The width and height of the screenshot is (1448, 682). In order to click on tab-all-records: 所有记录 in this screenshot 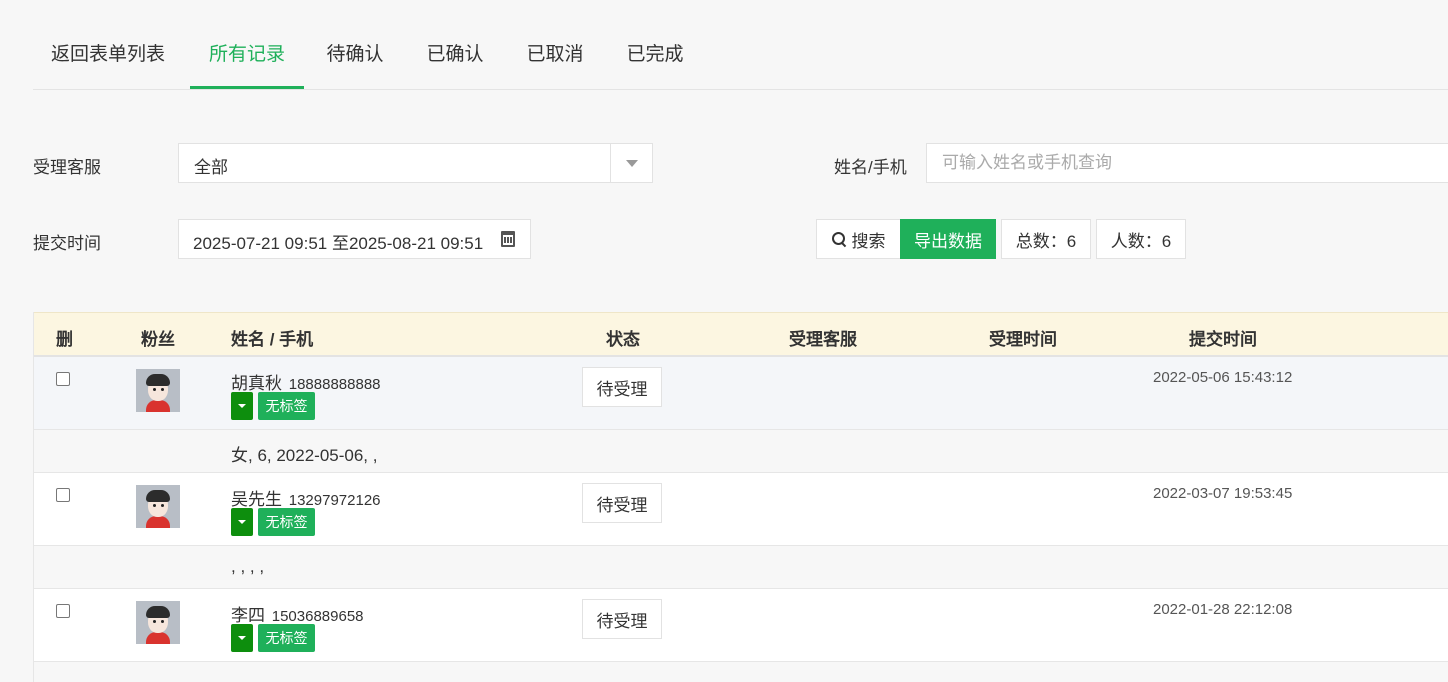, I will do `click(247, 55)`.